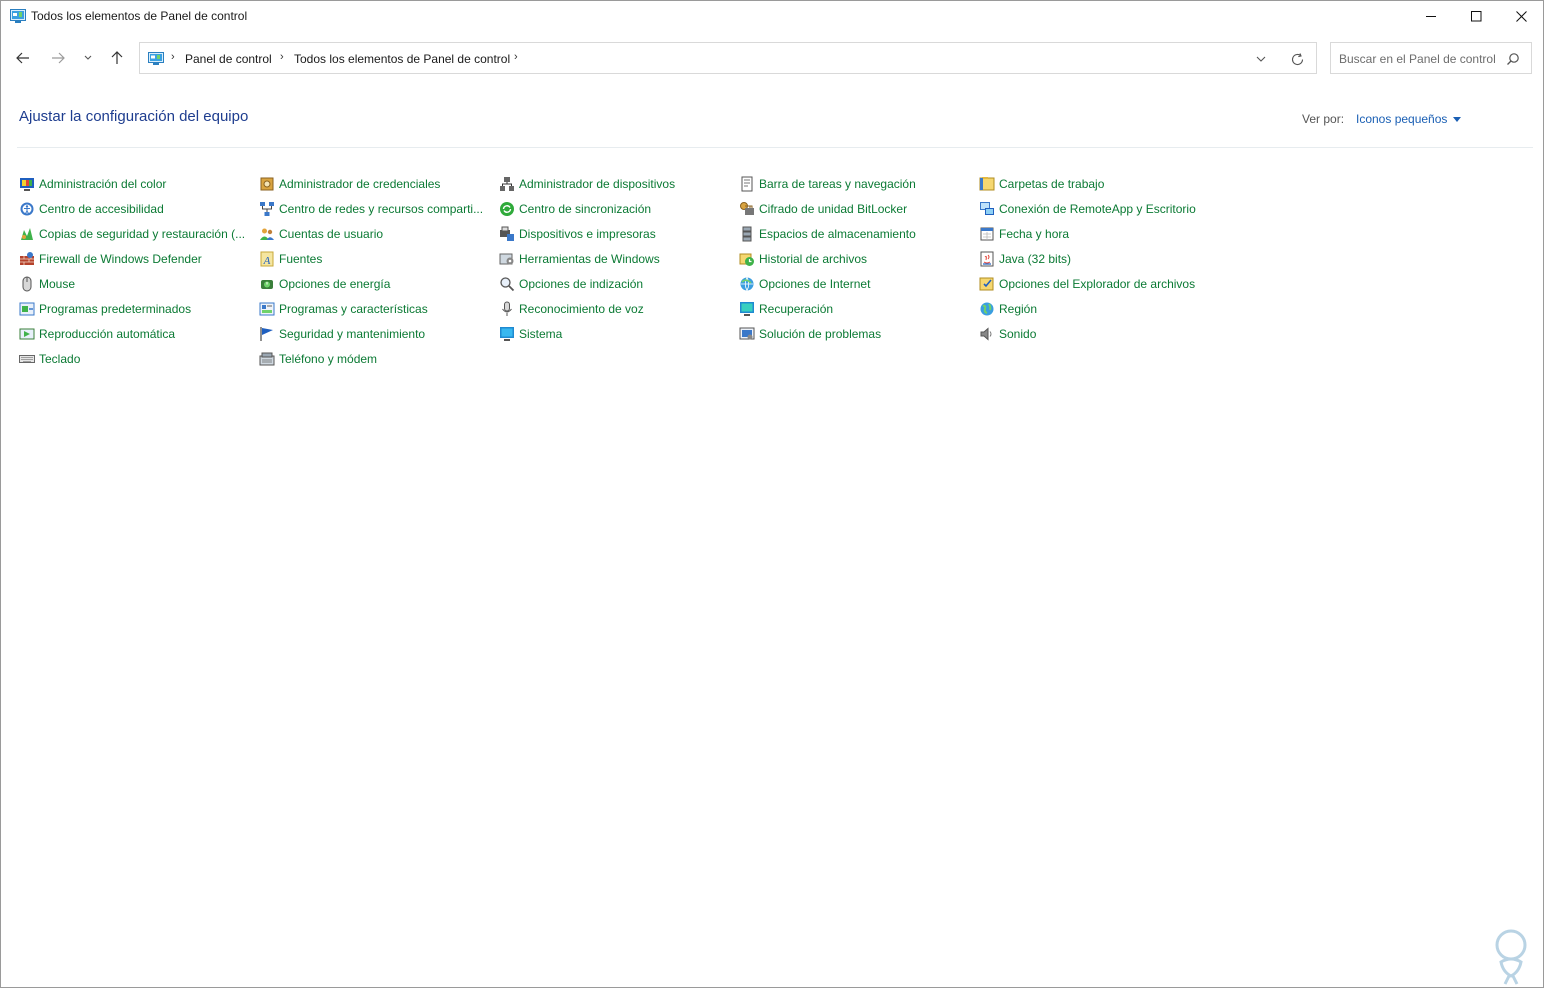 The width and height of the screenshot is (1544, 988). I want to click on keyboard-icon, so click(27, 359).